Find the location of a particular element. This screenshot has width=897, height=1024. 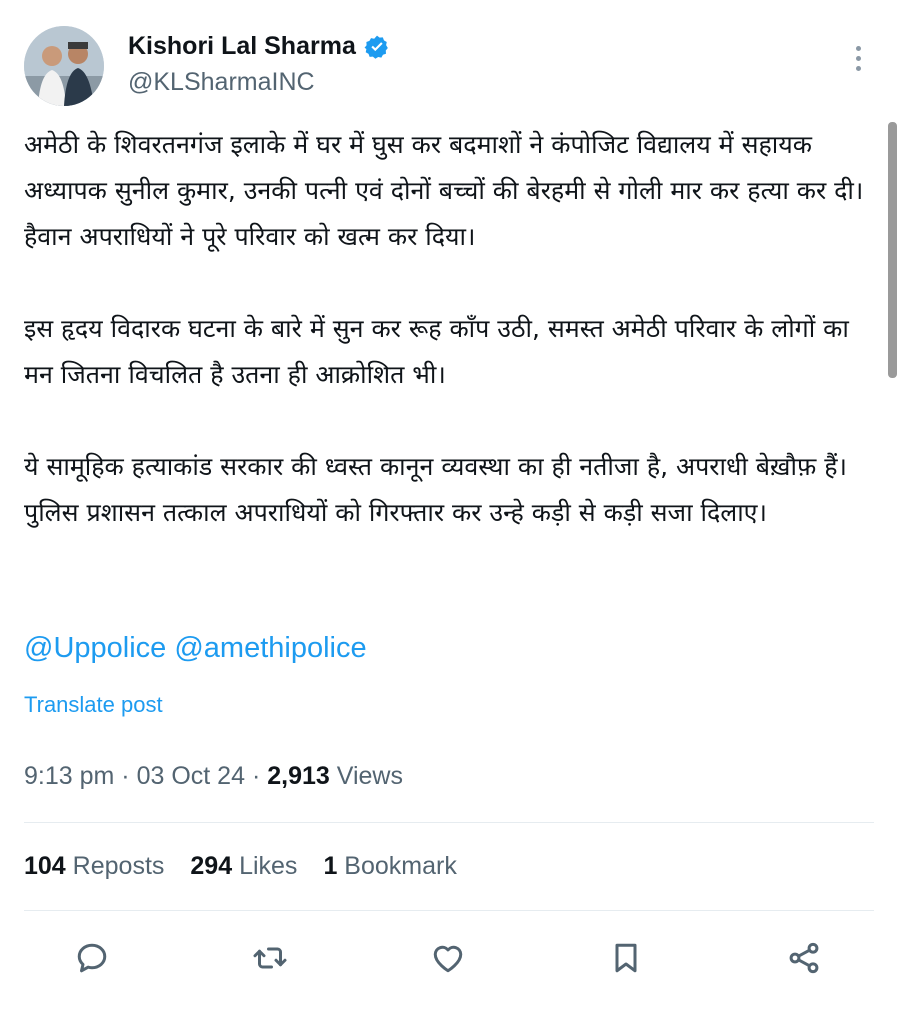

scrollbar is located at coordinates (892, 250).